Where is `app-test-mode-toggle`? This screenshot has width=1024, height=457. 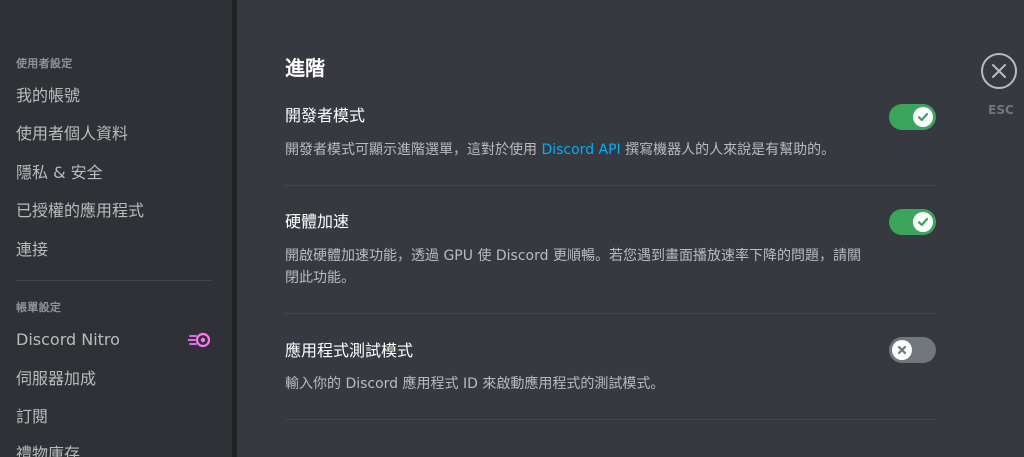
app-test-mode-toggle is located at coordinates (912, 350).